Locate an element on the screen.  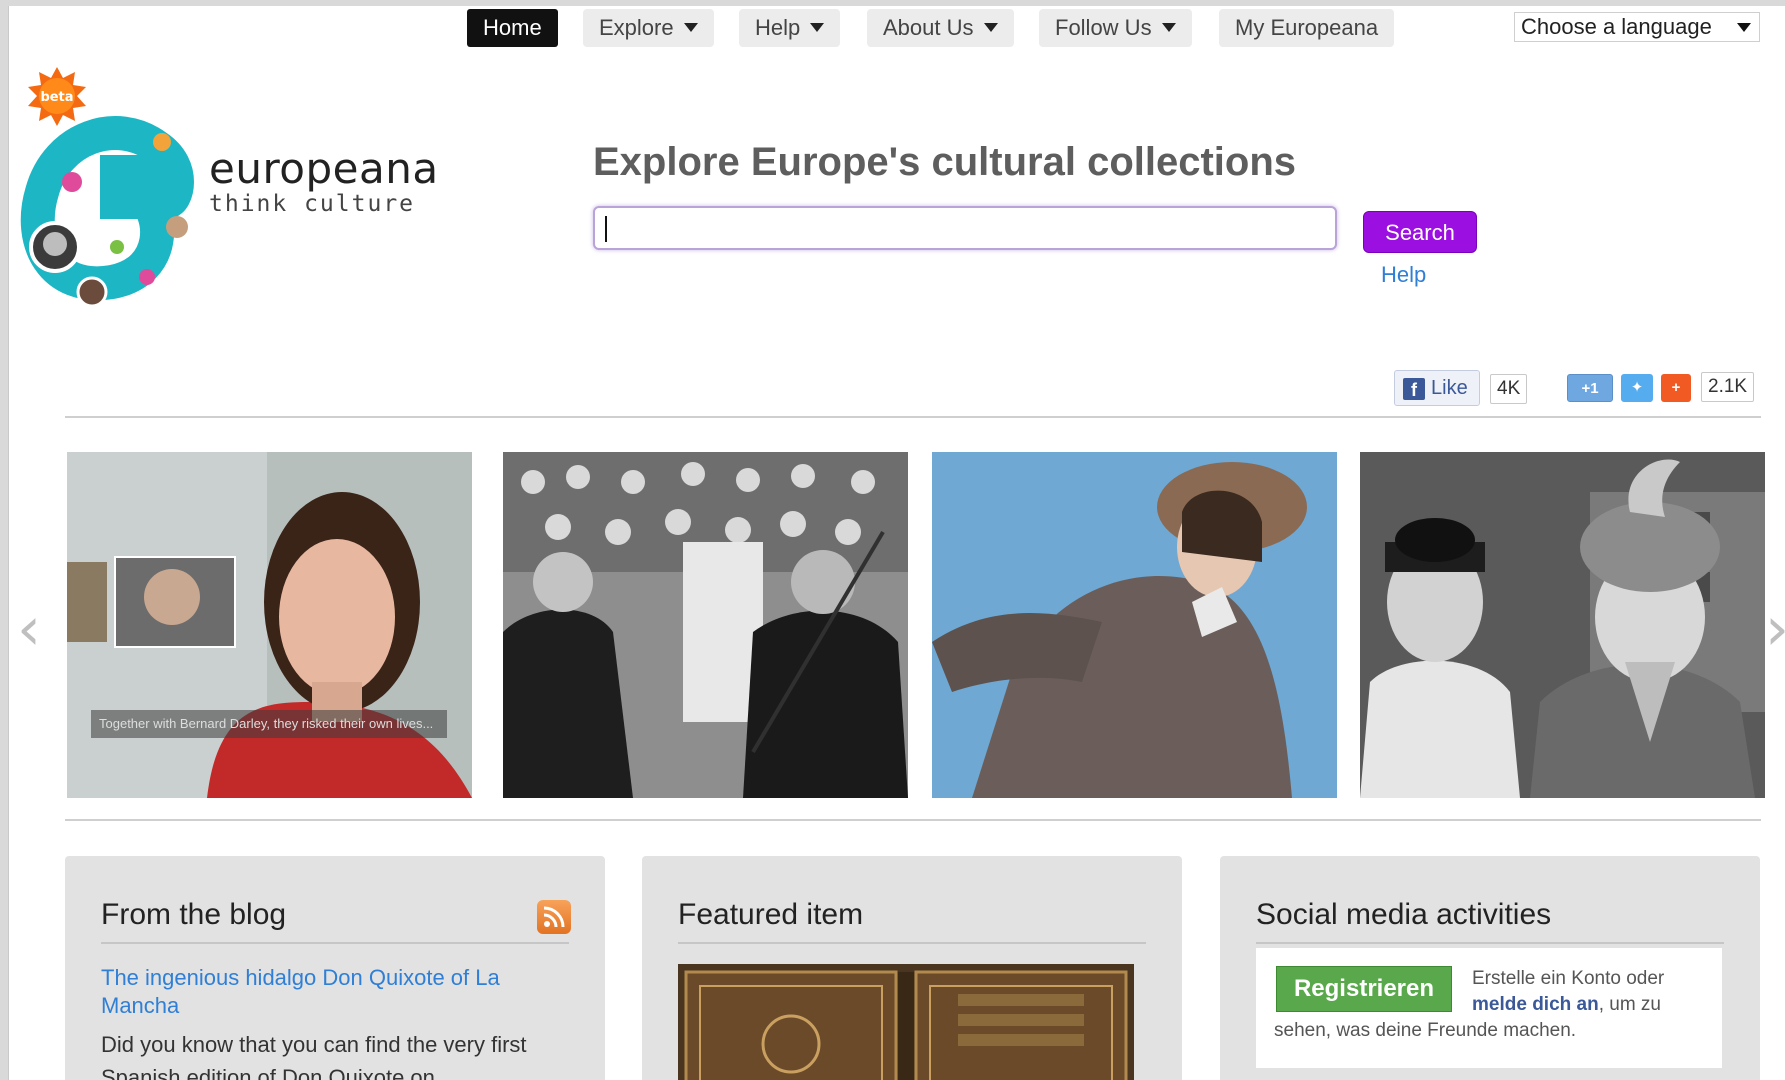
logo-text: europeana think culture is located at coordinates (324, 180).